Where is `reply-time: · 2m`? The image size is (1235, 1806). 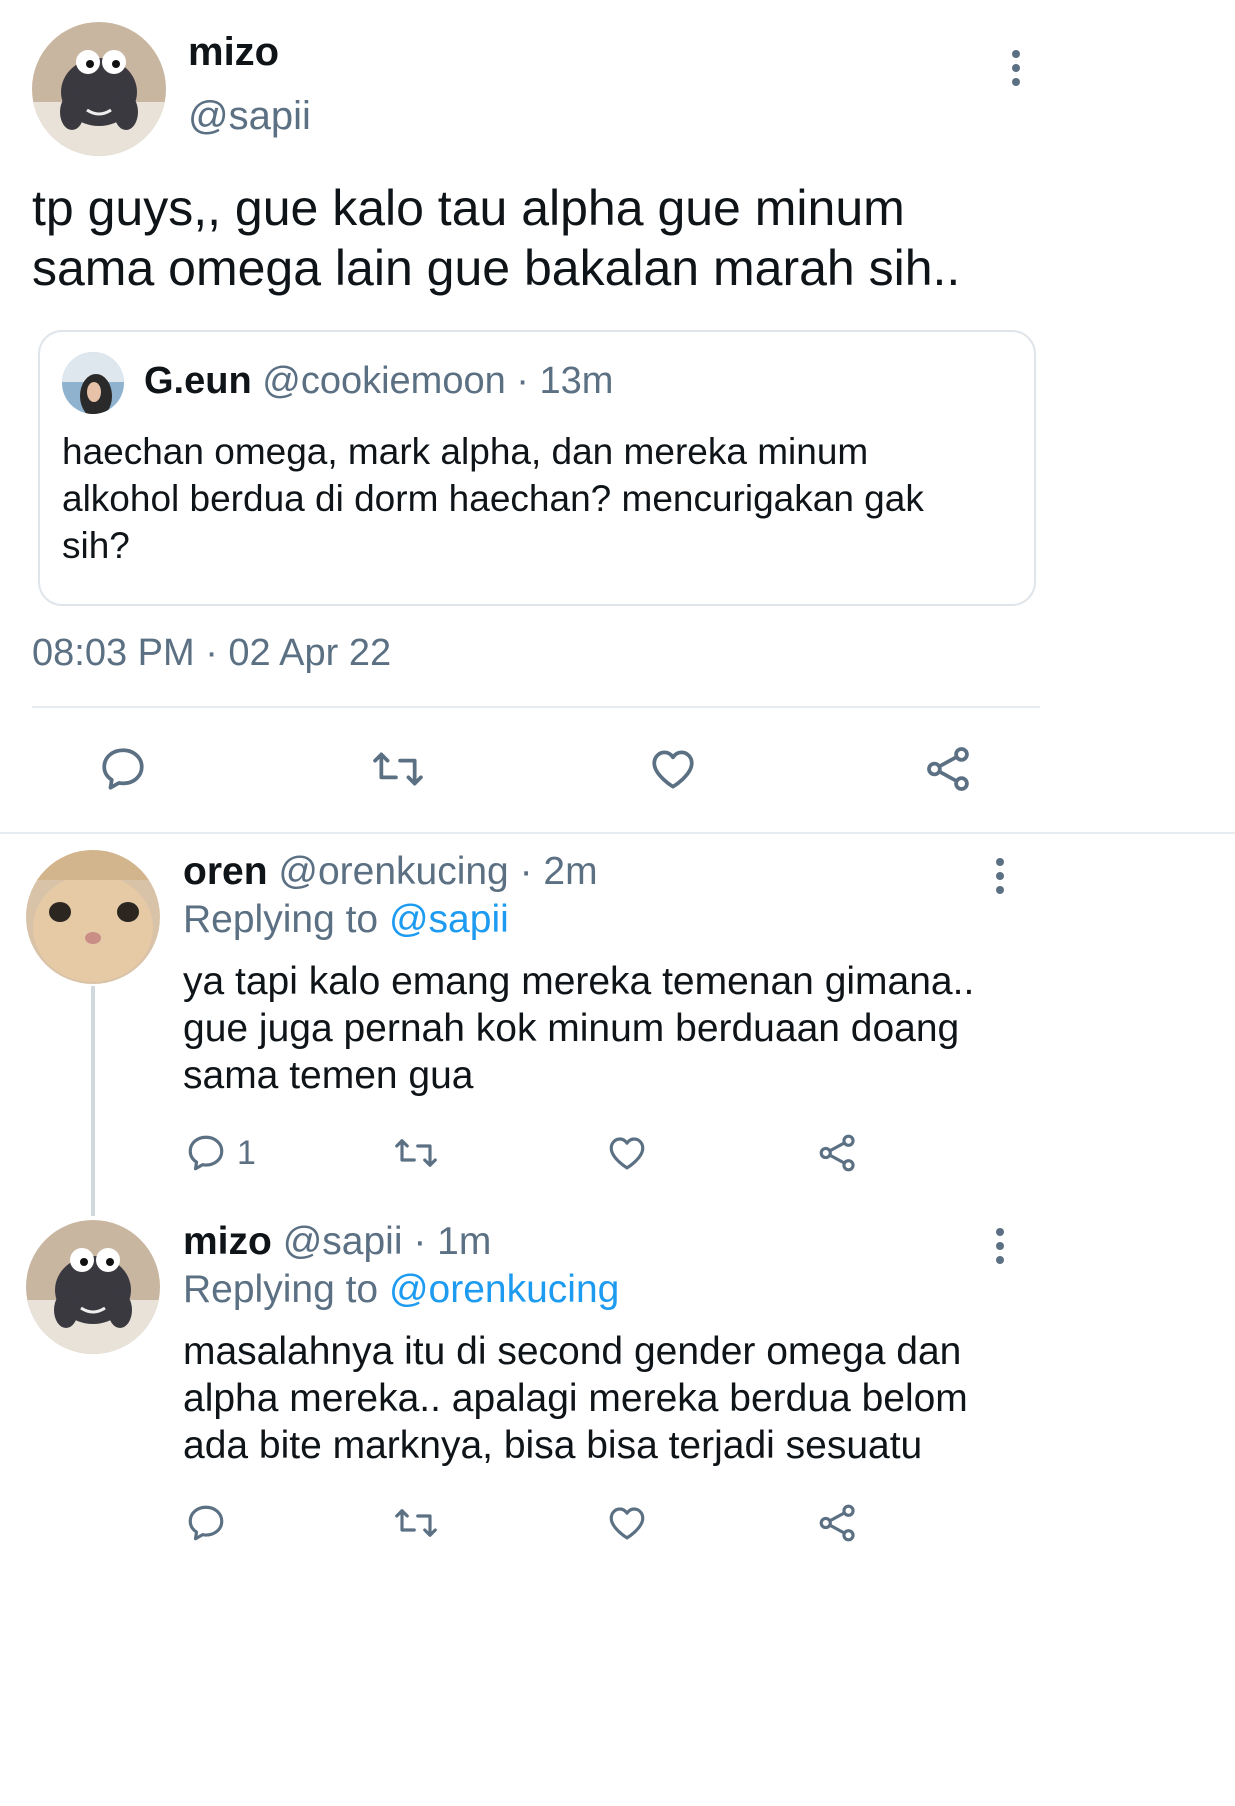 reply-time: · 2m is located at coordinates (558, 871).